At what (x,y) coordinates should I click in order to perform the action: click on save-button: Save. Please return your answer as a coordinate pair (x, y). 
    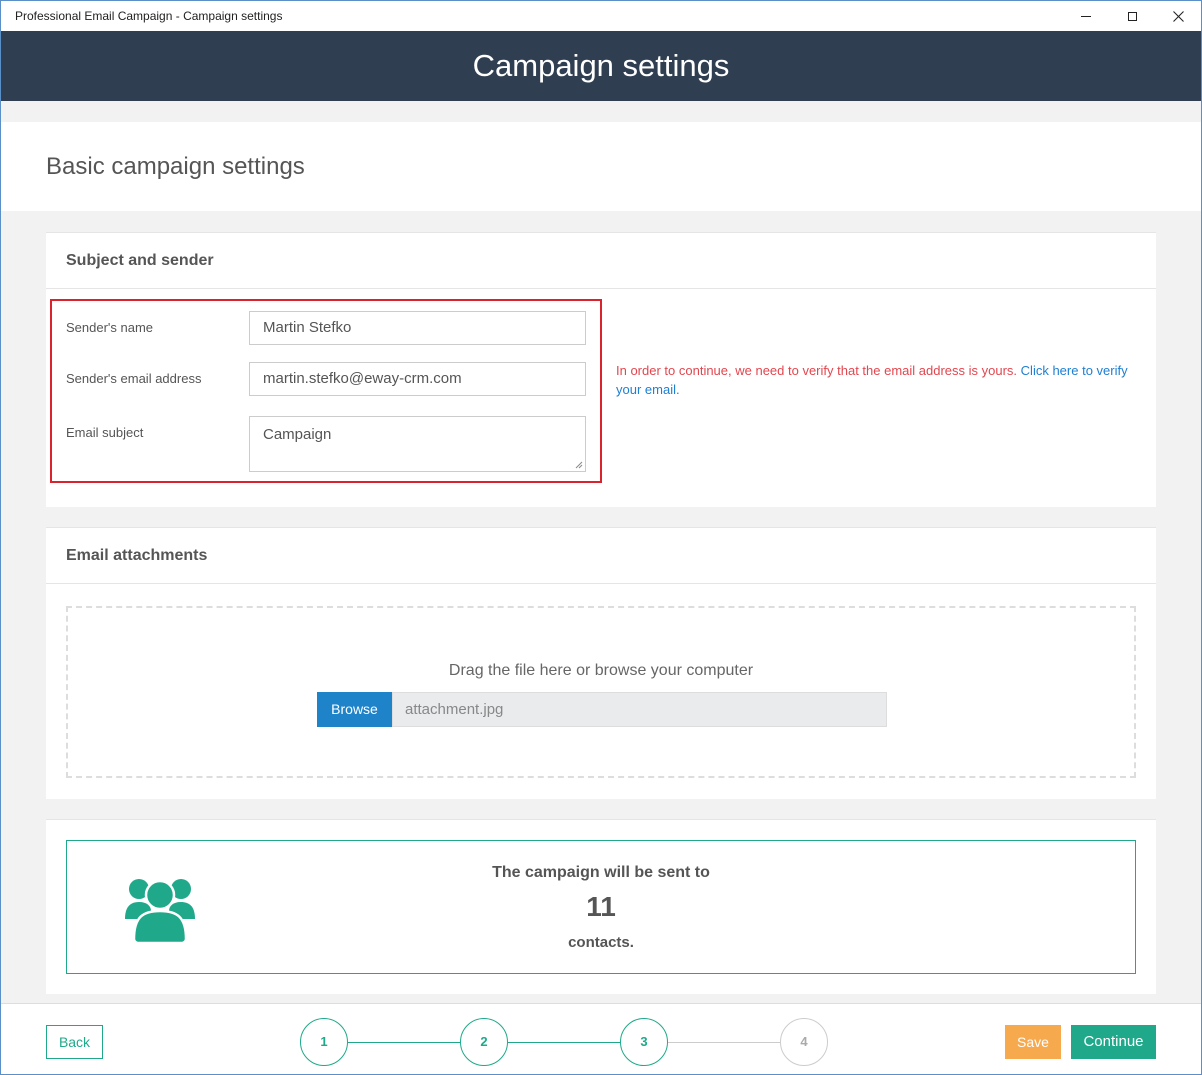
    Looking at the image, I should click on (1033, 1042).